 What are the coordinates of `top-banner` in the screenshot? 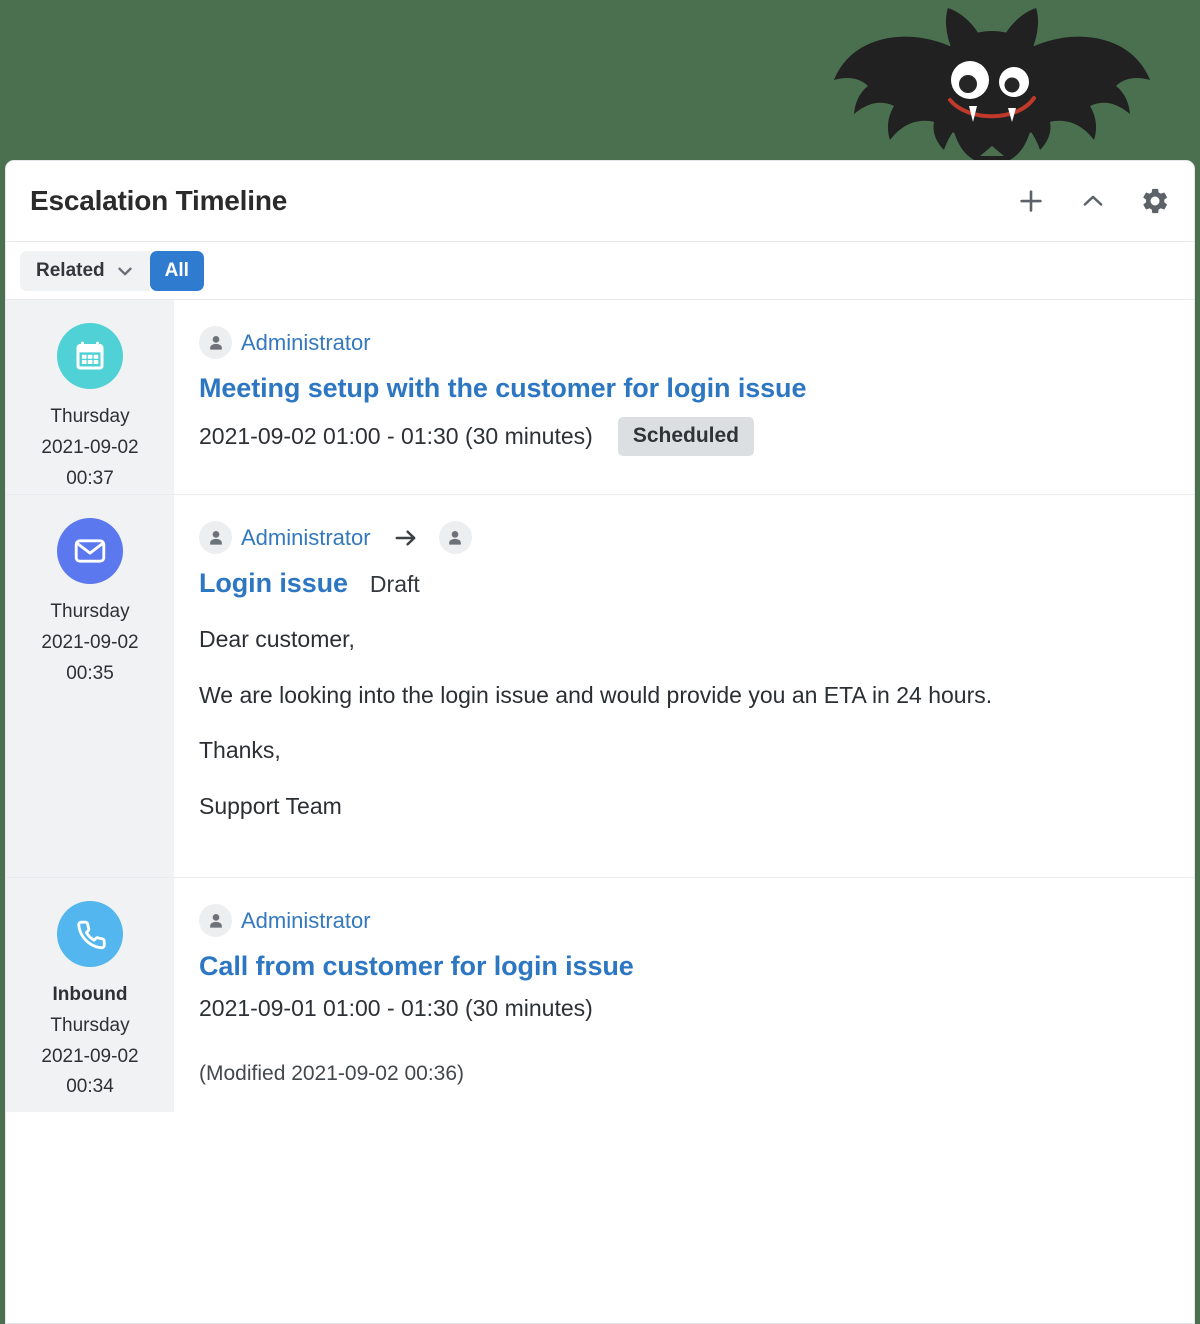 It's located at (600, 80).